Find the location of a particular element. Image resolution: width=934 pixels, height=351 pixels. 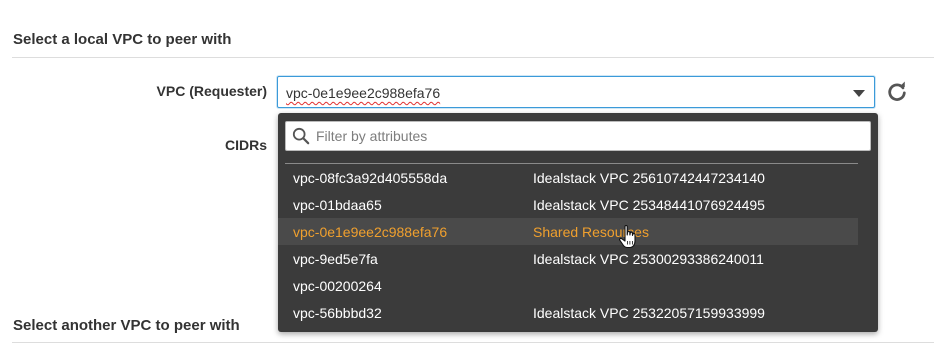

caret-down-icon is located at coordinates (859, 93).